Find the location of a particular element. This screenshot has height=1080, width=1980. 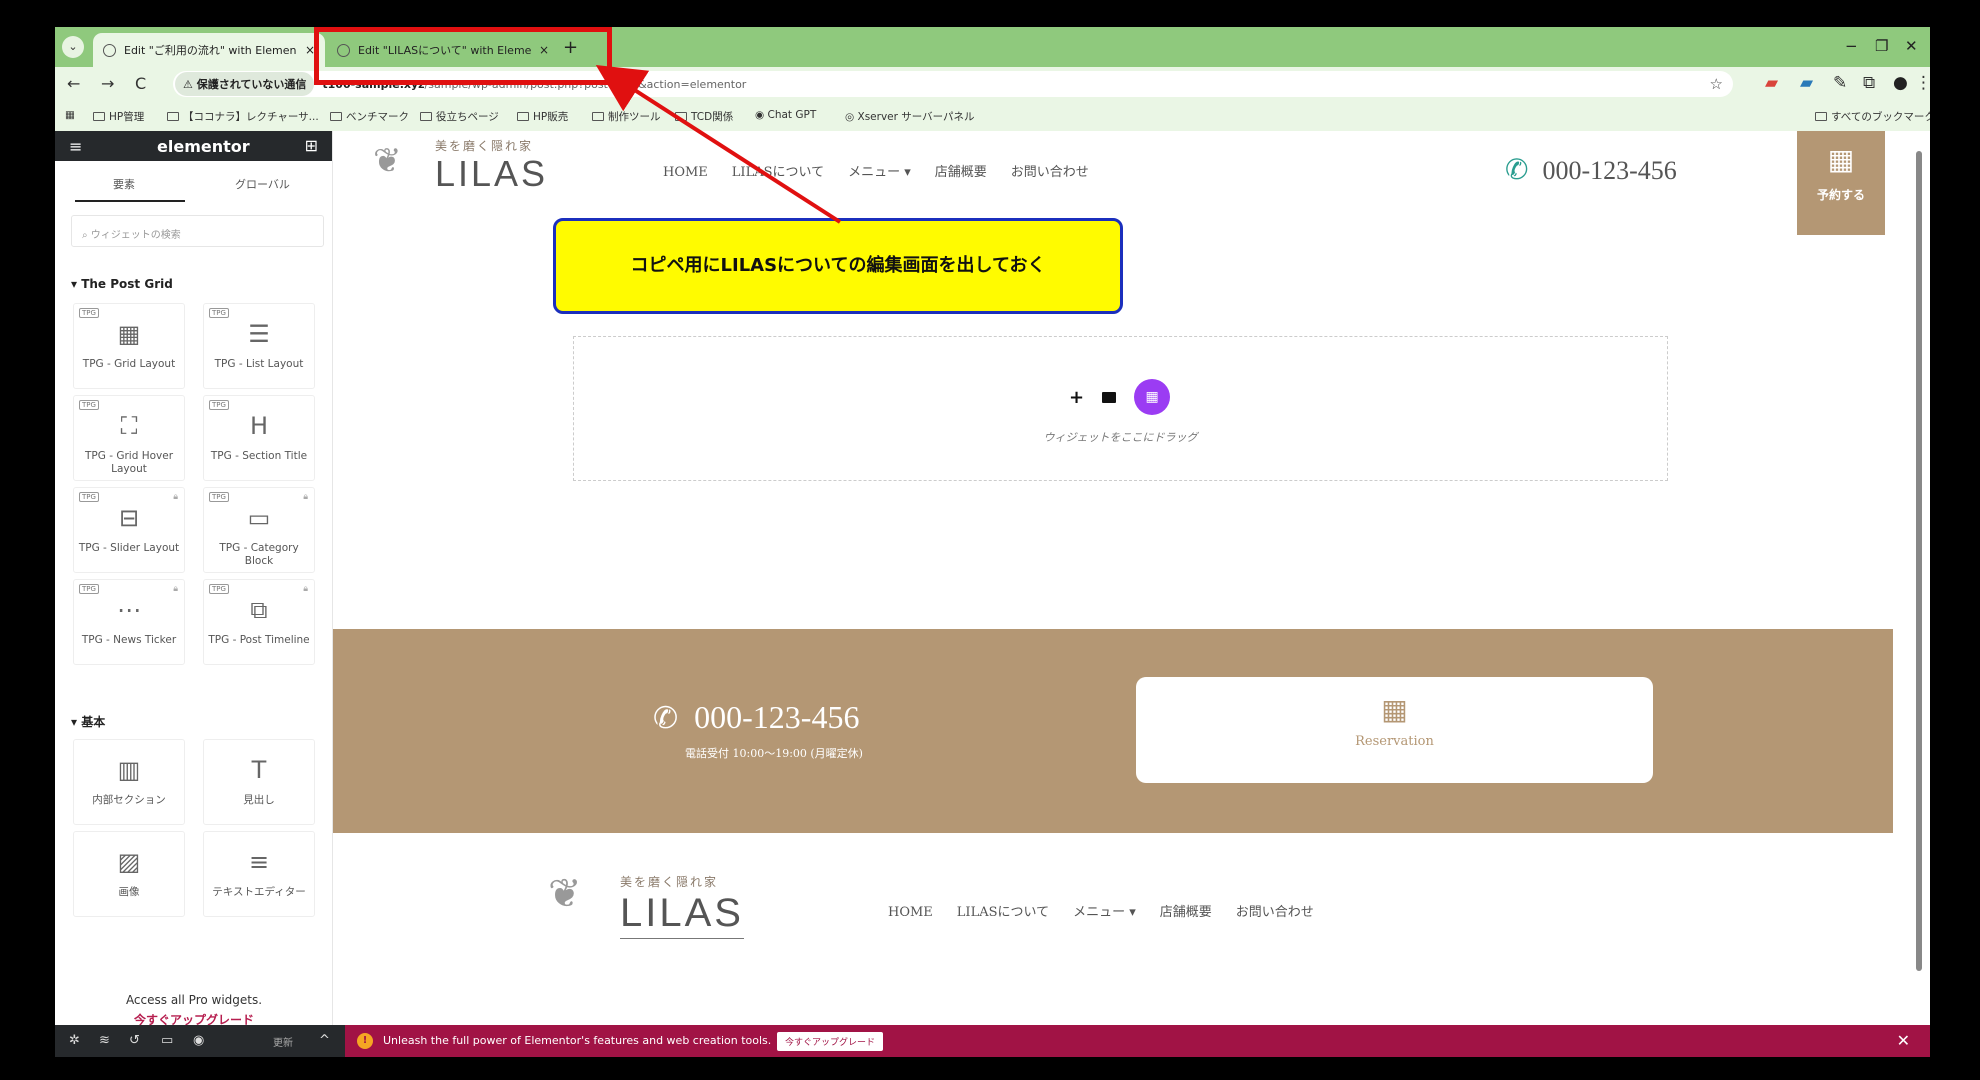

chevron-up-icon: ^ is located at coordinates (324, 1040).